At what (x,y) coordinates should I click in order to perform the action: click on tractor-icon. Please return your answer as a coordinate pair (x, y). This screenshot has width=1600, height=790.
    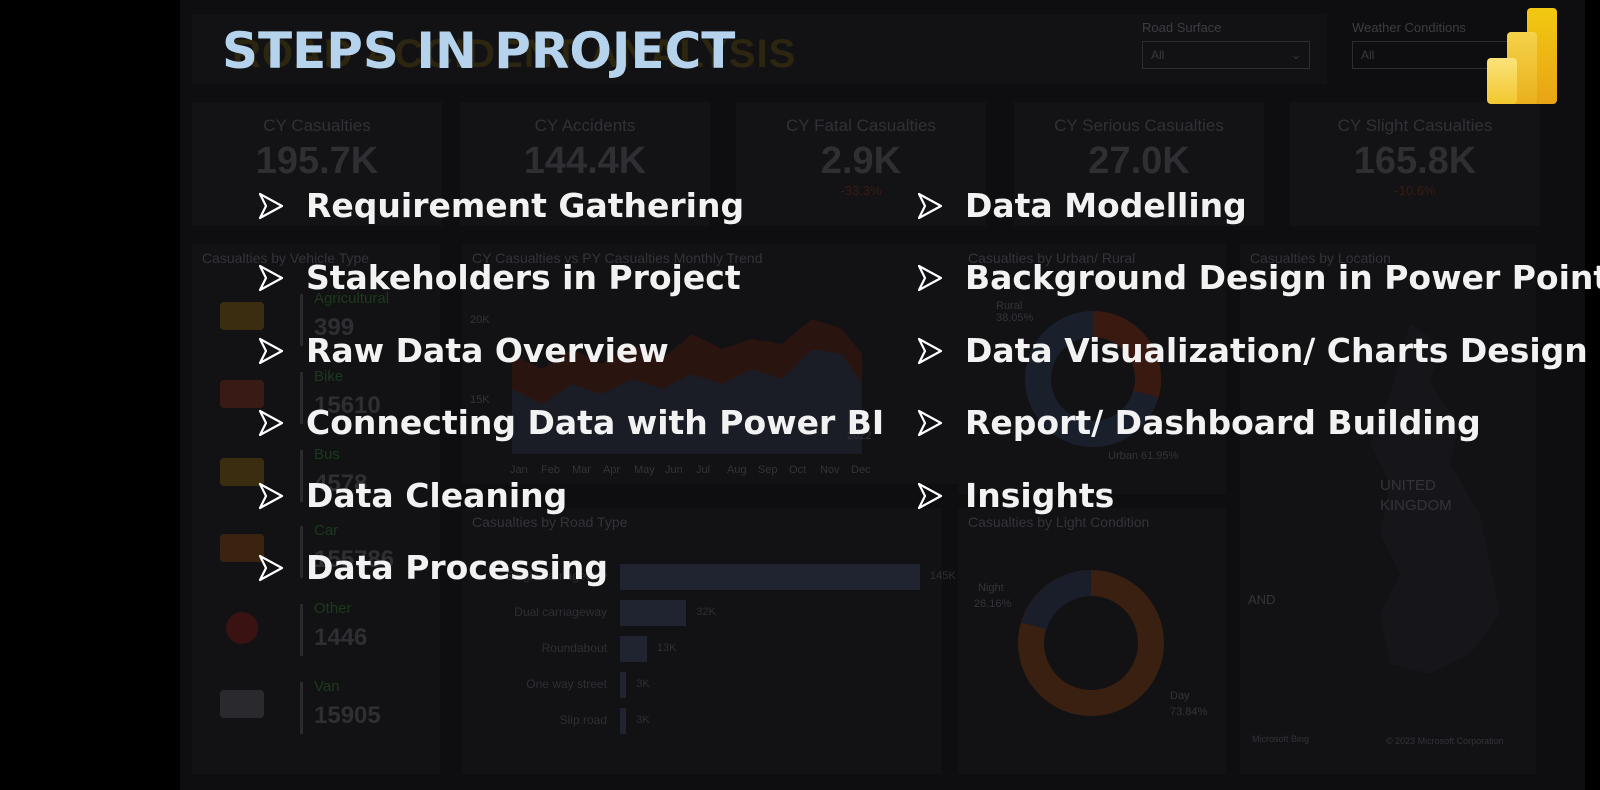
    Looking at the image, I should click on (242, 316).